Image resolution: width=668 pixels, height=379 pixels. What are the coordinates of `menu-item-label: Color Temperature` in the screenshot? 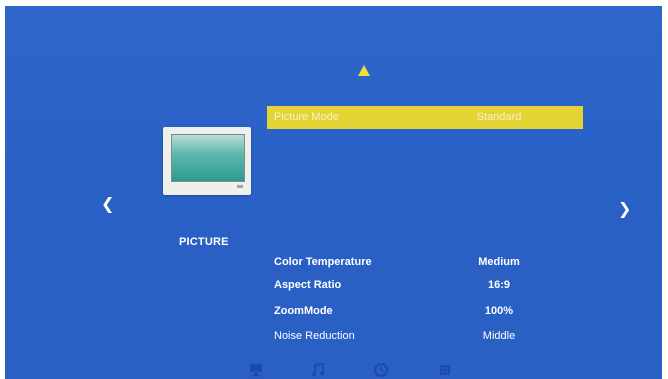 It's located at (323, 262).